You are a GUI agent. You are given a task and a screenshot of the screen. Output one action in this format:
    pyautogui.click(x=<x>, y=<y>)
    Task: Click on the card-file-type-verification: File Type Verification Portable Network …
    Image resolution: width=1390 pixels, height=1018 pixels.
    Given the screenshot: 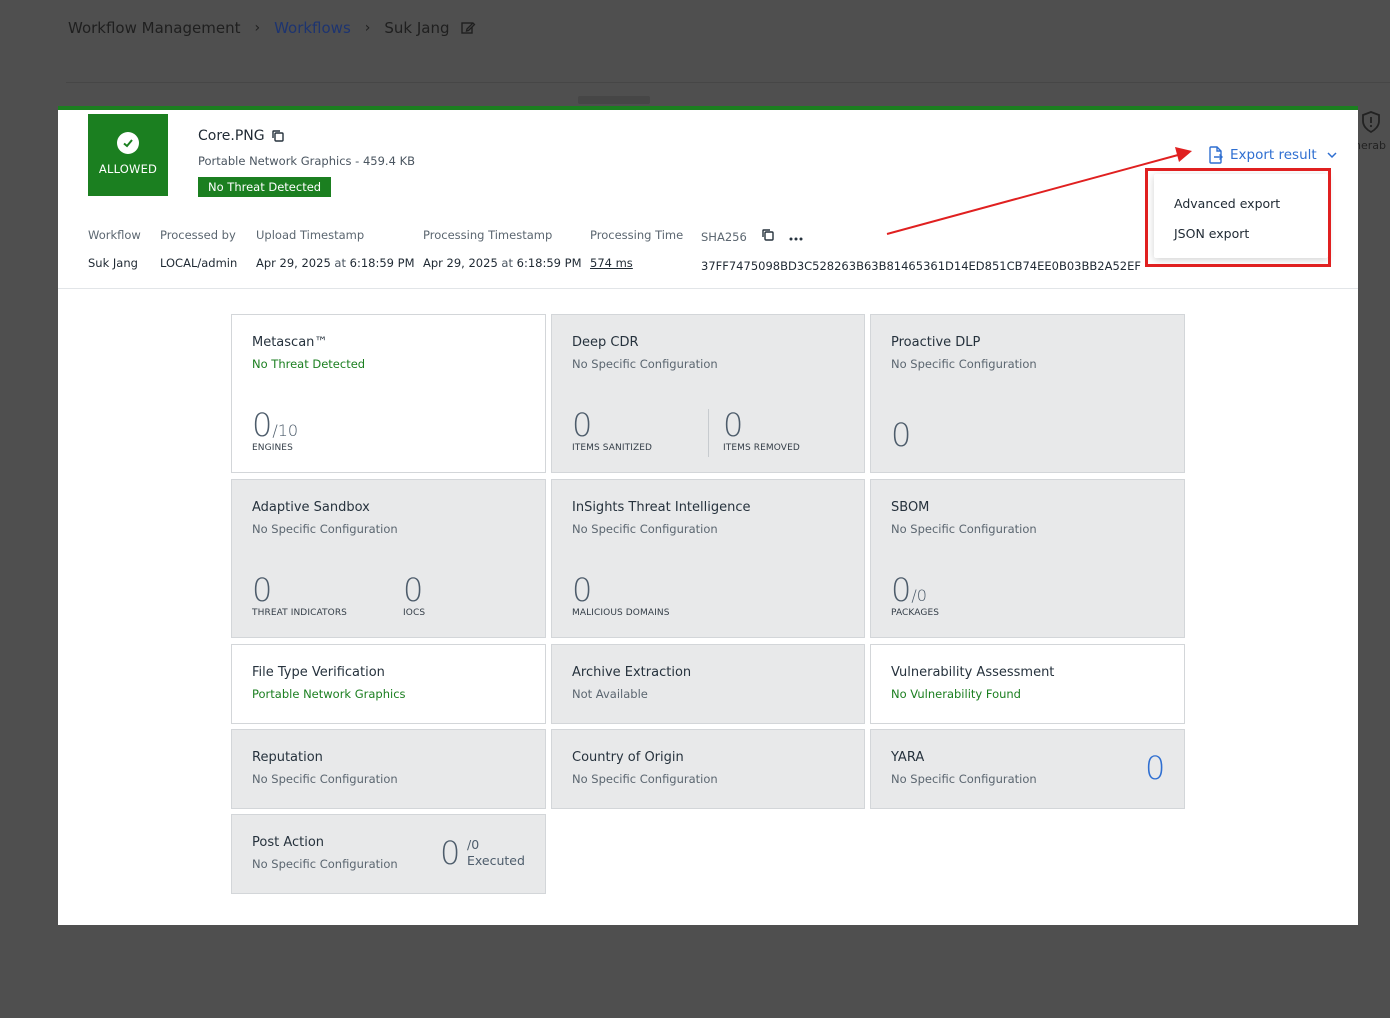 What is the action you would take?
    pyautogui.click(x=388, y=684)
    